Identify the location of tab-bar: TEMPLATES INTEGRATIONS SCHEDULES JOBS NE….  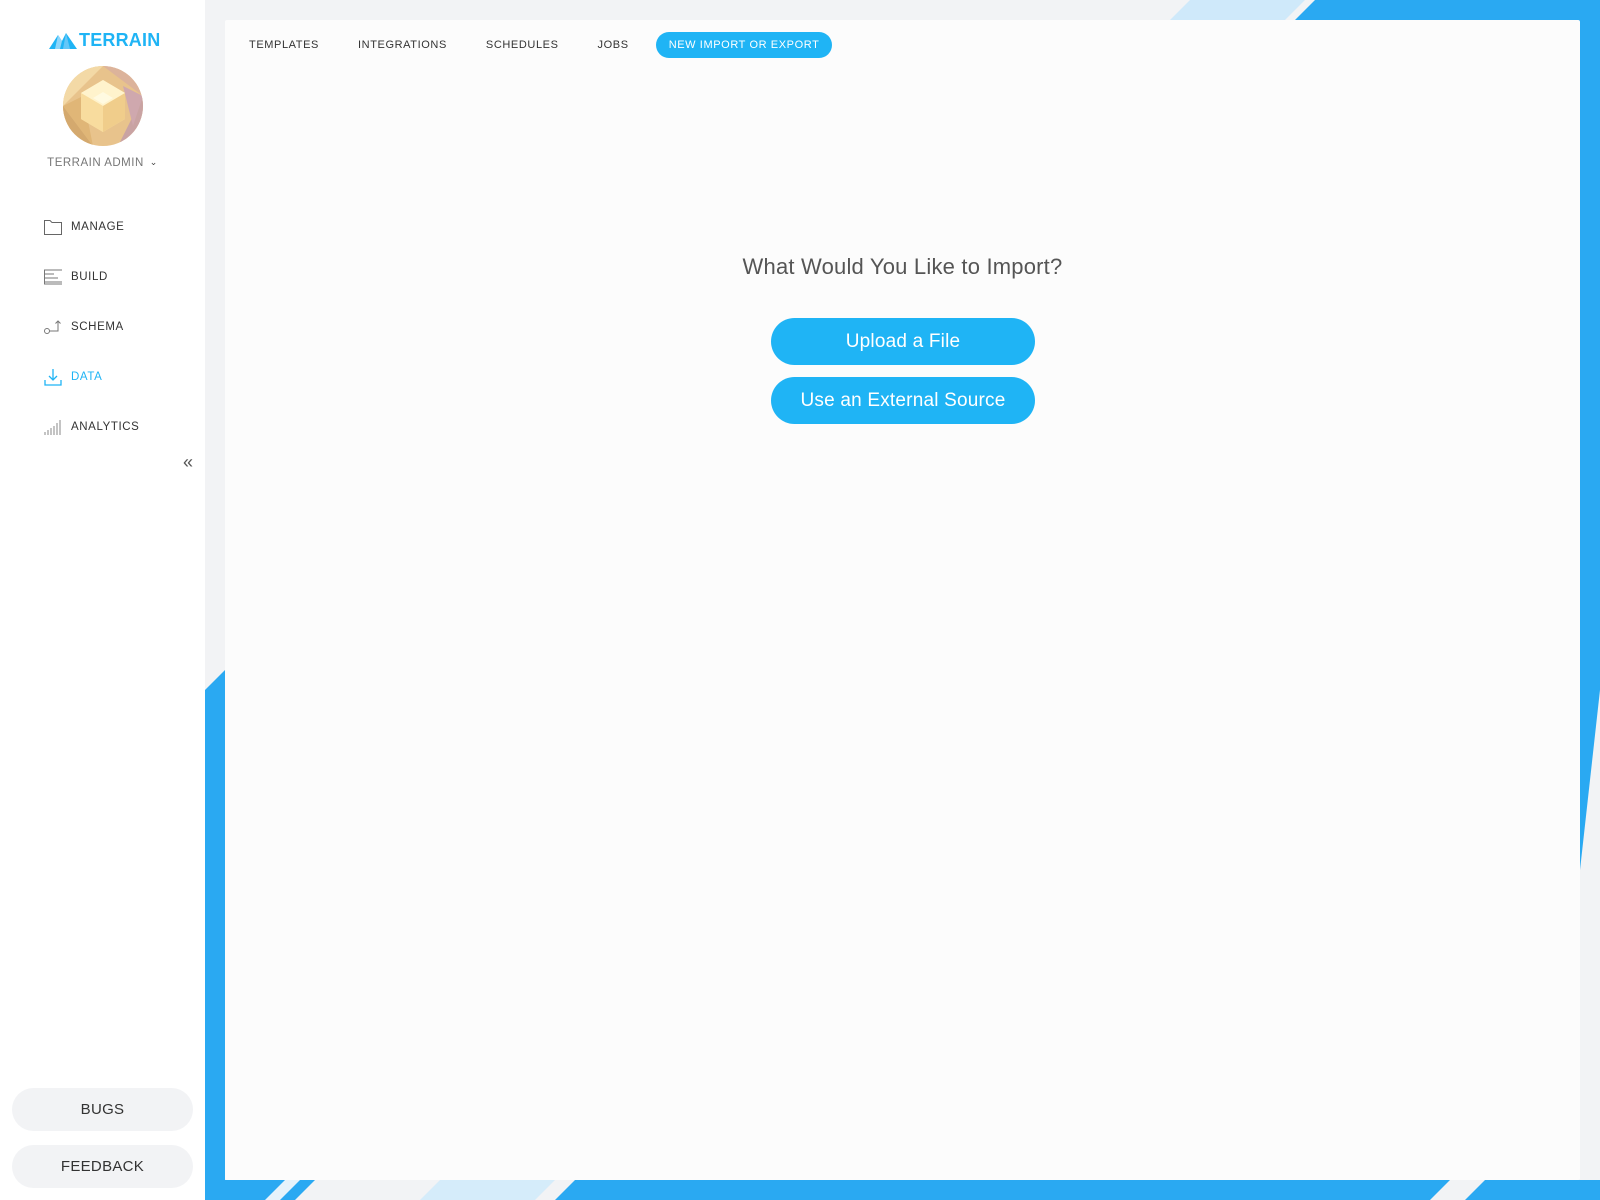
(560, 45).